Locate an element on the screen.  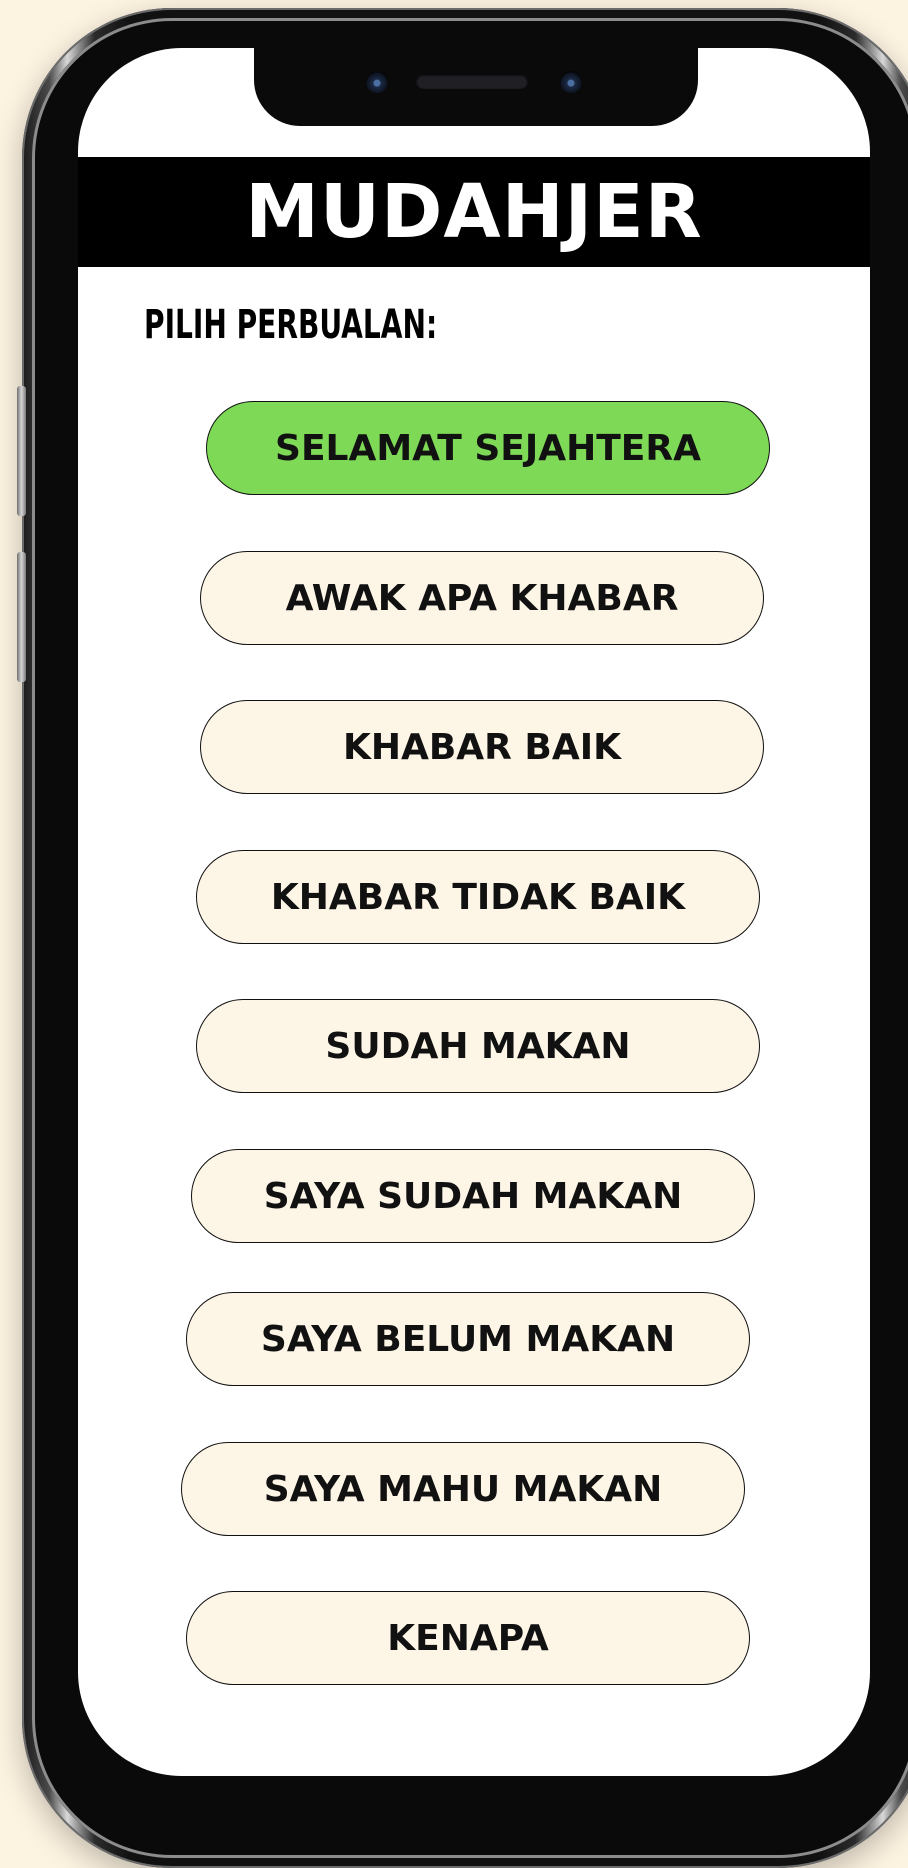
option-label: SAYA SUDAH MAKAN is located at coordinates (473, 1196).